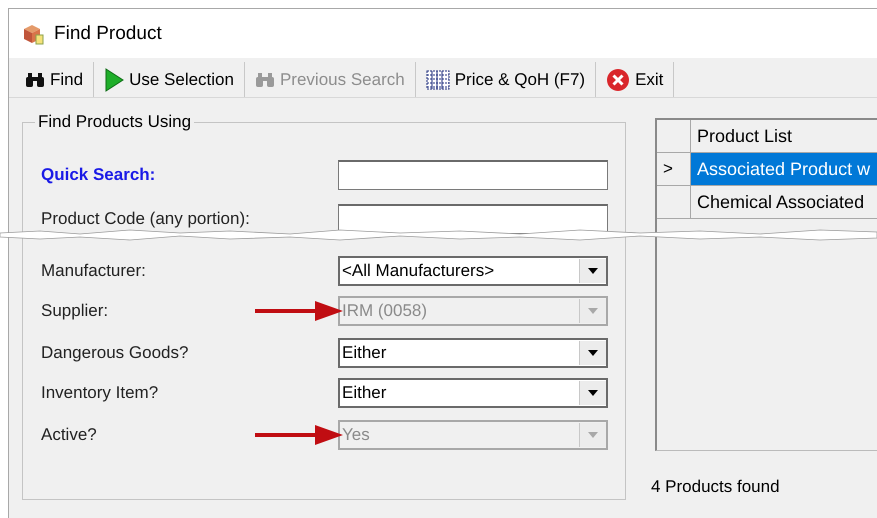 The height and width of the screenshot is (518, 877). What do you see at coordinates (506, 79) in the screenshot?
I see `toolbar-button: Price & QoH (F7)` at bounding box center [506, 79].